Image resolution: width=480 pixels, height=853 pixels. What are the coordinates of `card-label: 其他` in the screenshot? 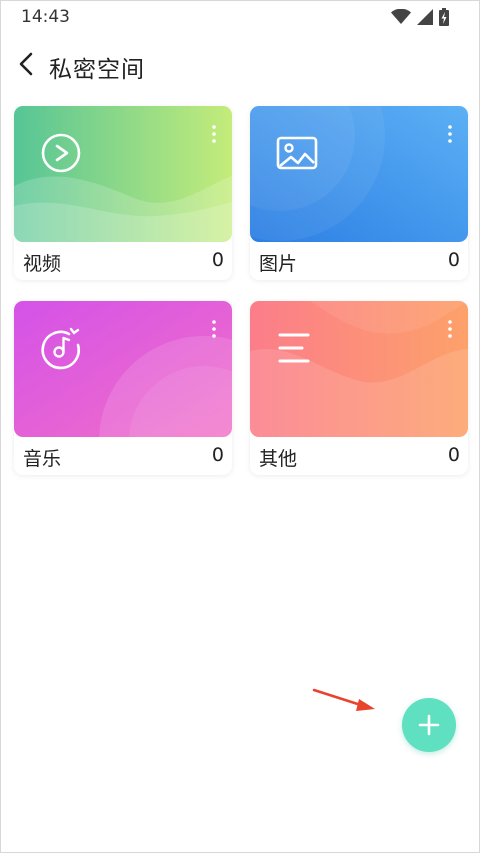 It's located at (278, 459).